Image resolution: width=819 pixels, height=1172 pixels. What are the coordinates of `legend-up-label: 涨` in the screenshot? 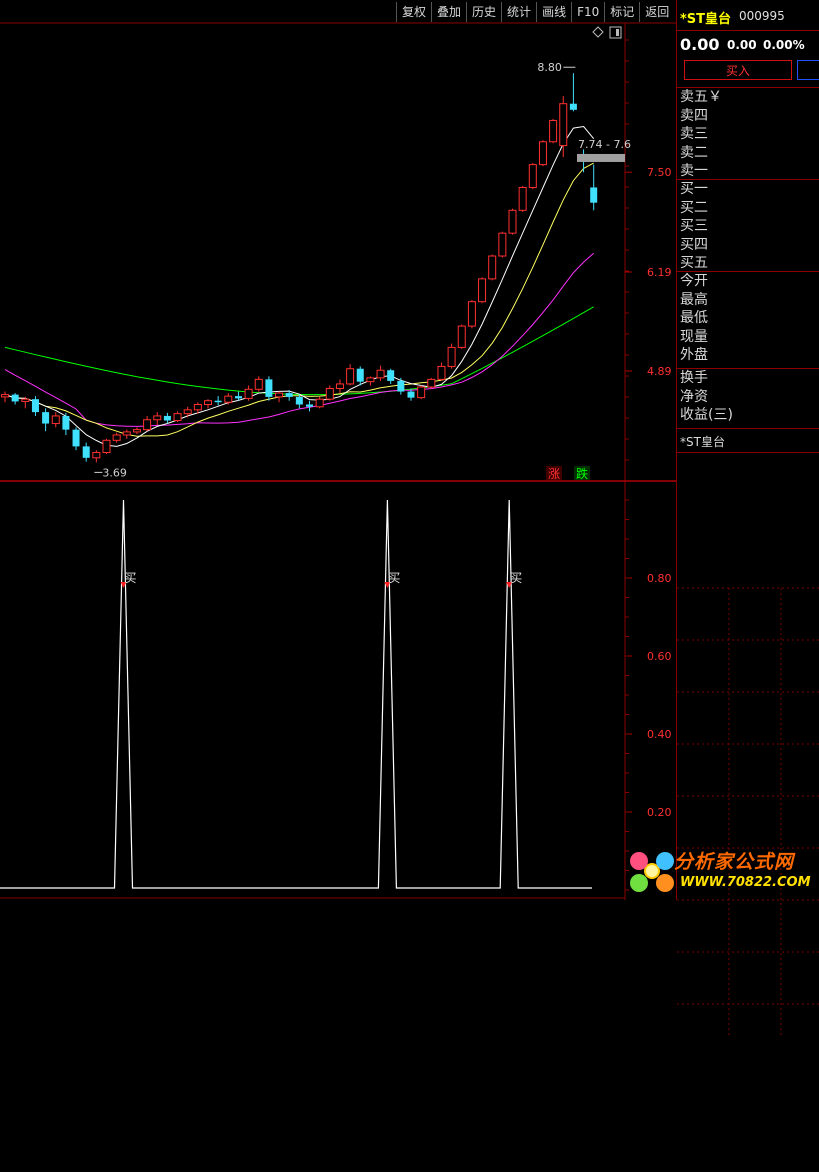 It's located at (554, 473).